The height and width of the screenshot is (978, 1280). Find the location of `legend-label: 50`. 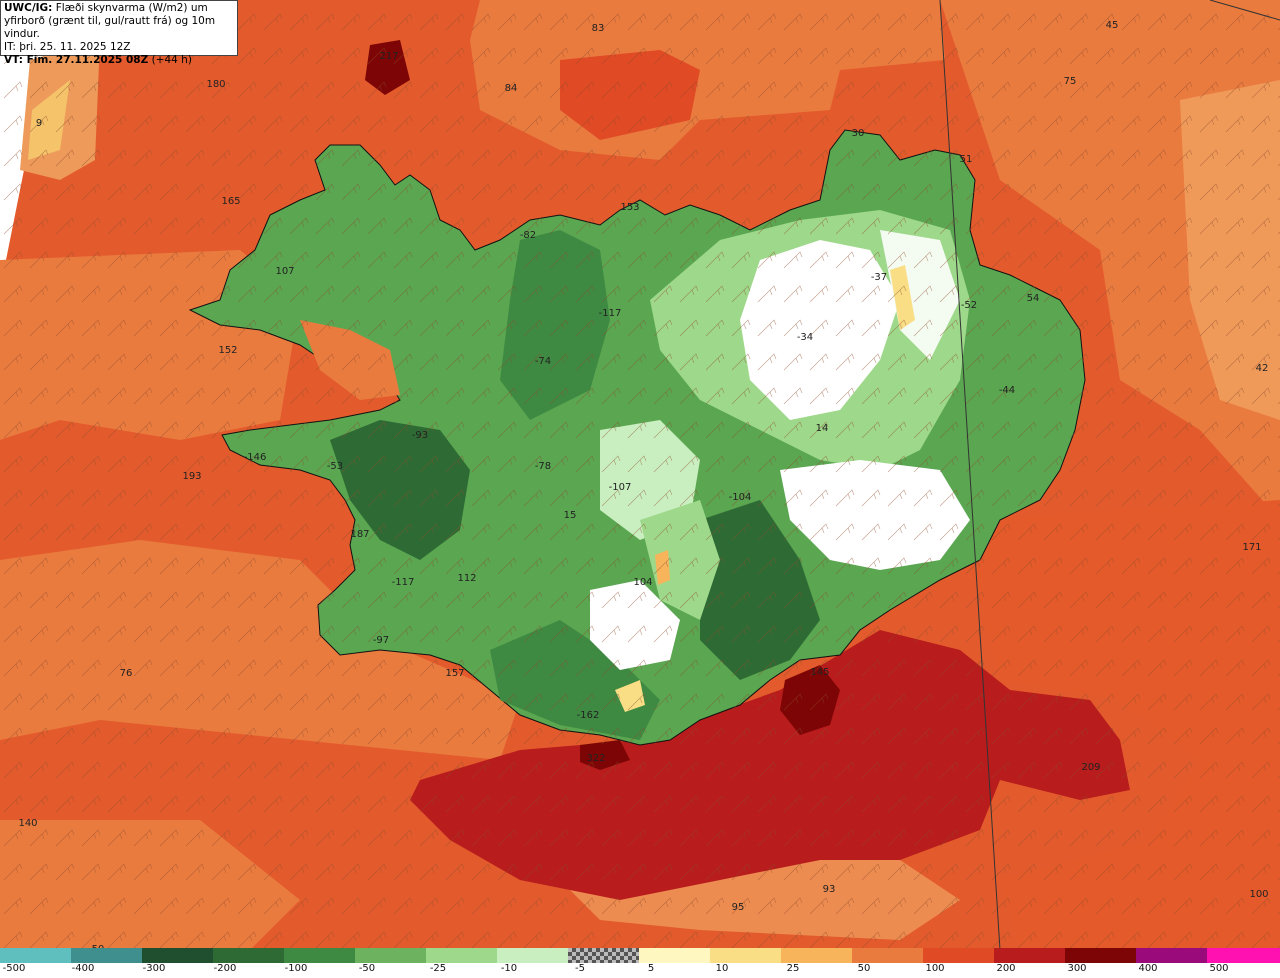

legend-label: 50 is located at coordinates (864, 968).